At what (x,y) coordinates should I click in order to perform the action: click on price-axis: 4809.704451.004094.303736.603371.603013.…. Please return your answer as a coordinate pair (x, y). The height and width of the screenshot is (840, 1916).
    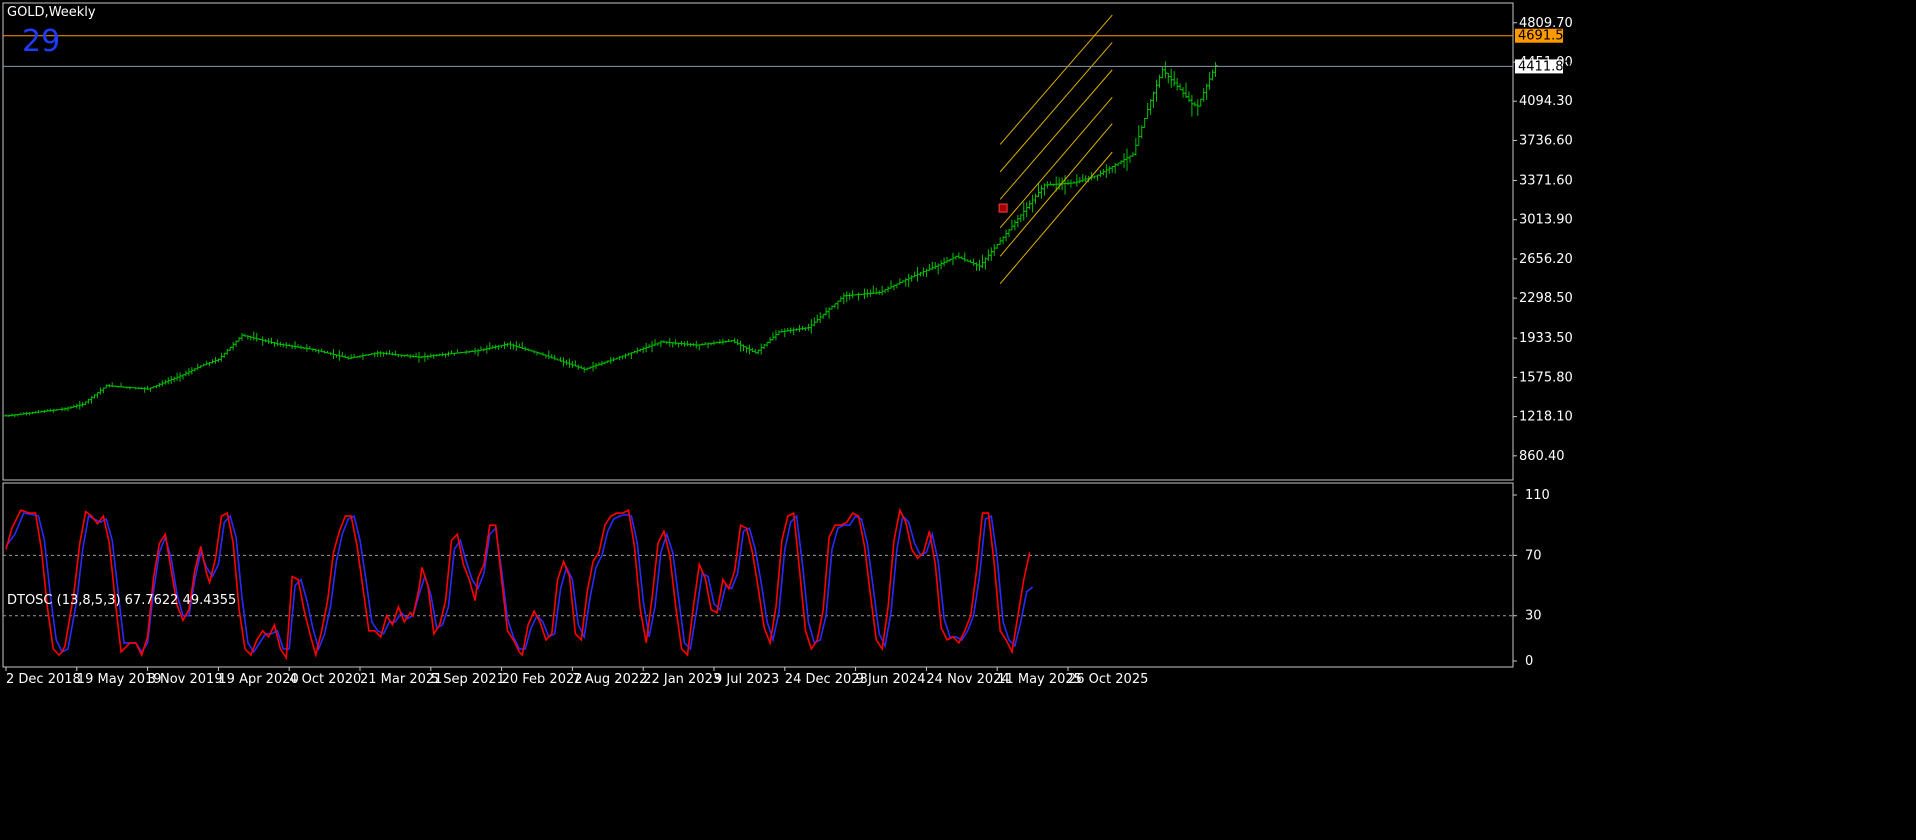
    Looking at the image, I should click on (1543, 240).